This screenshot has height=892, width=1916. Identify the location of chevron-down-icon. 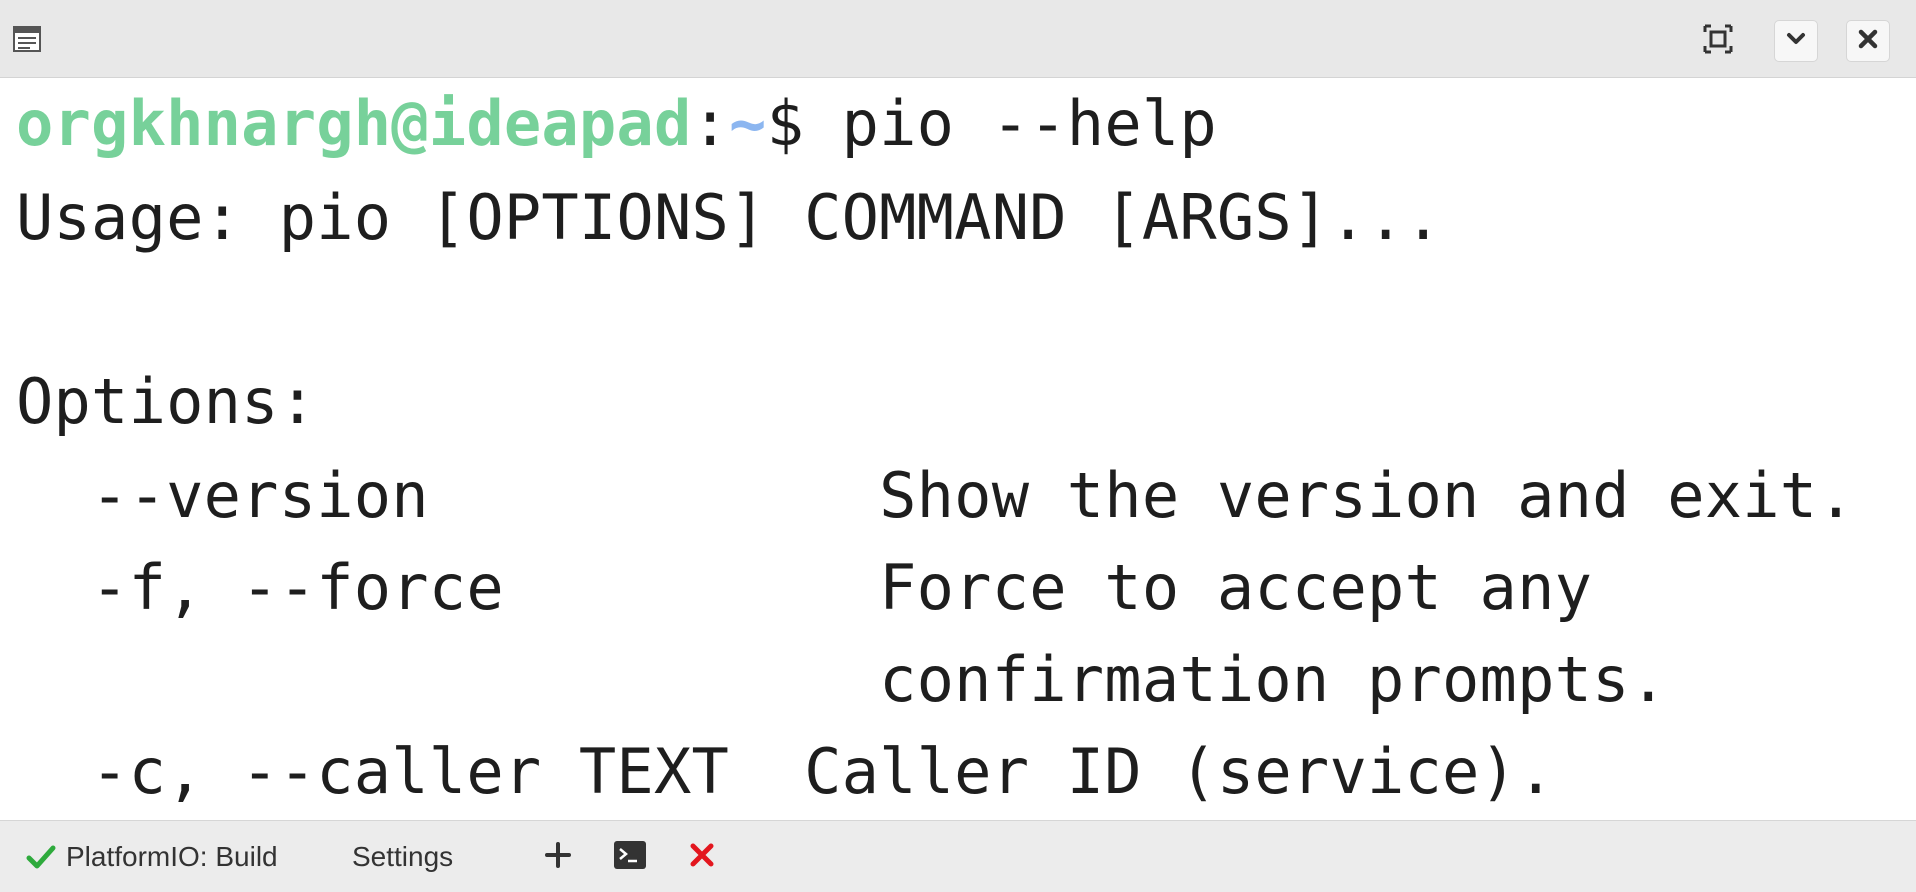
(1796, 41).